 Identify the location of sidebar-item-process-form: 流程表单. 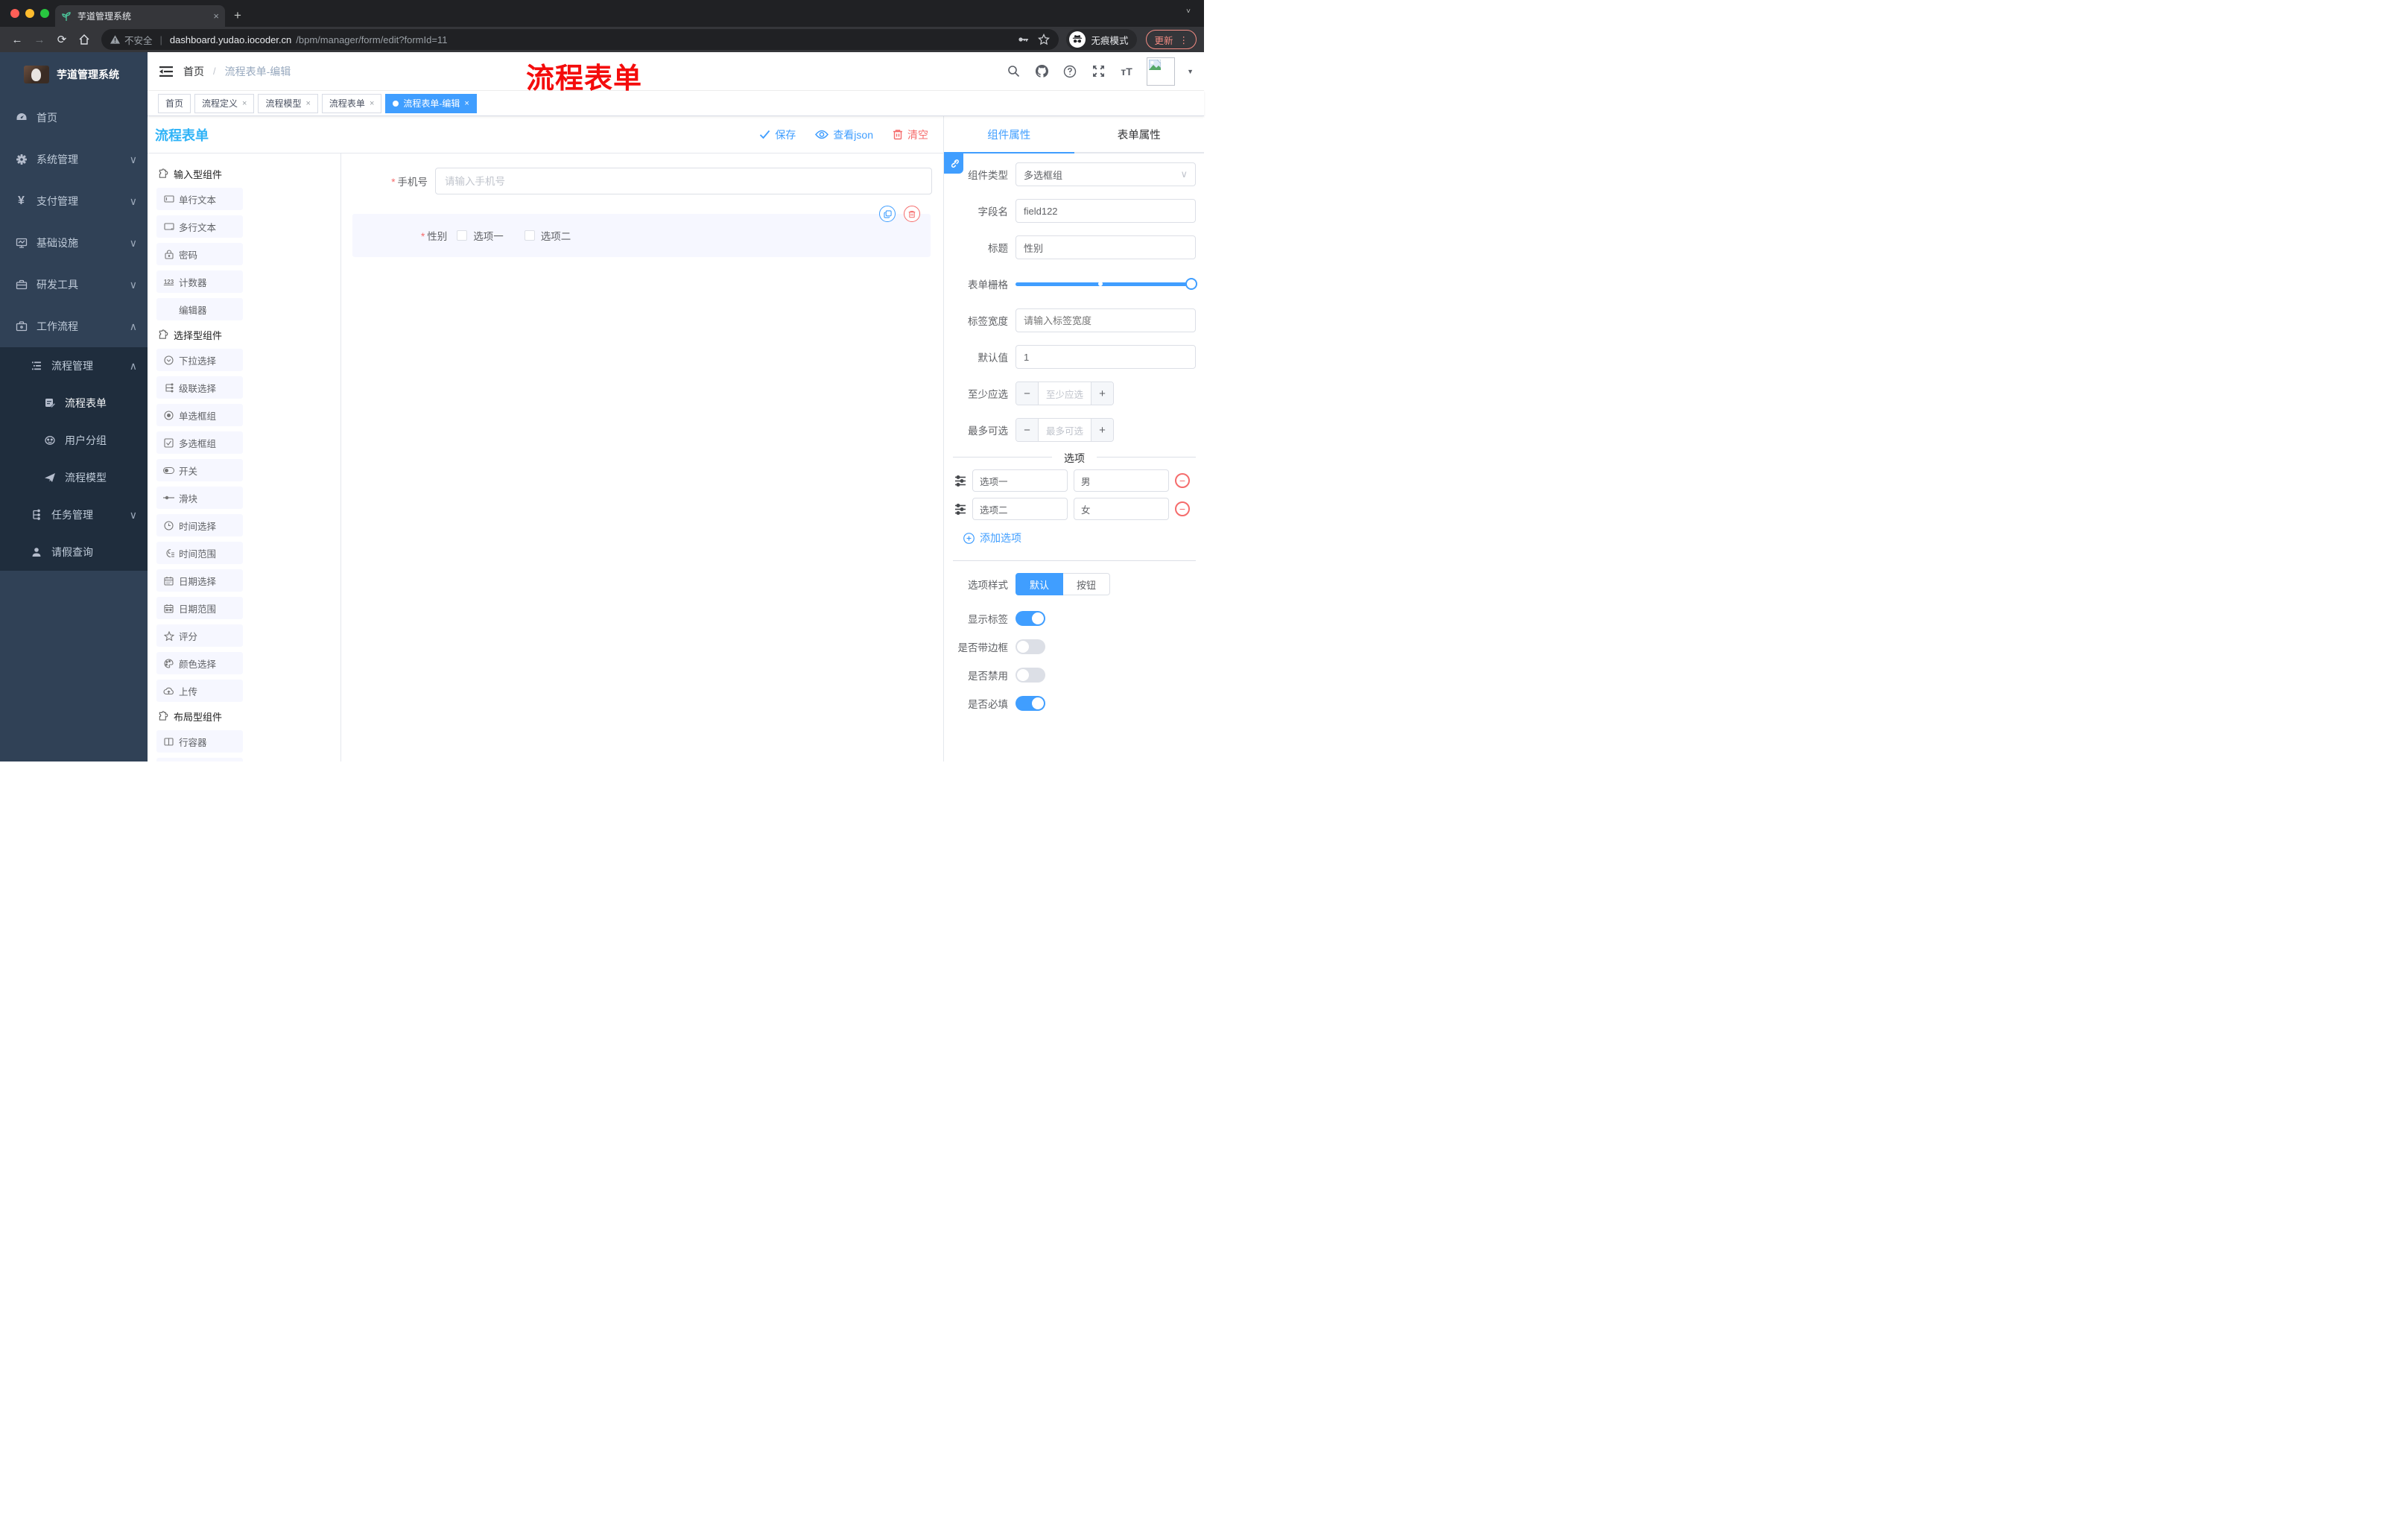
(74, 403).